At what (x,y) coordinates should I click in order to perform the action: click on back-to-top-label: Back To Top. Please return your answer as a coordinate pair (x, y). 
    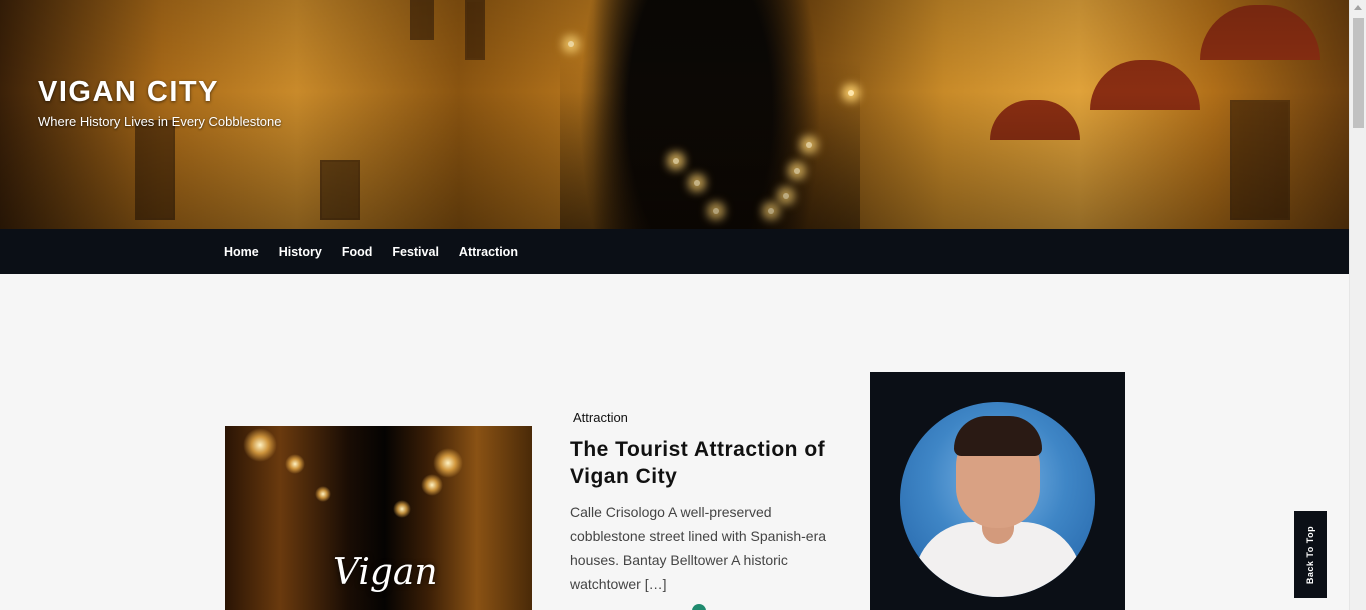
    Looking at the image, I should click on (1310, 554).